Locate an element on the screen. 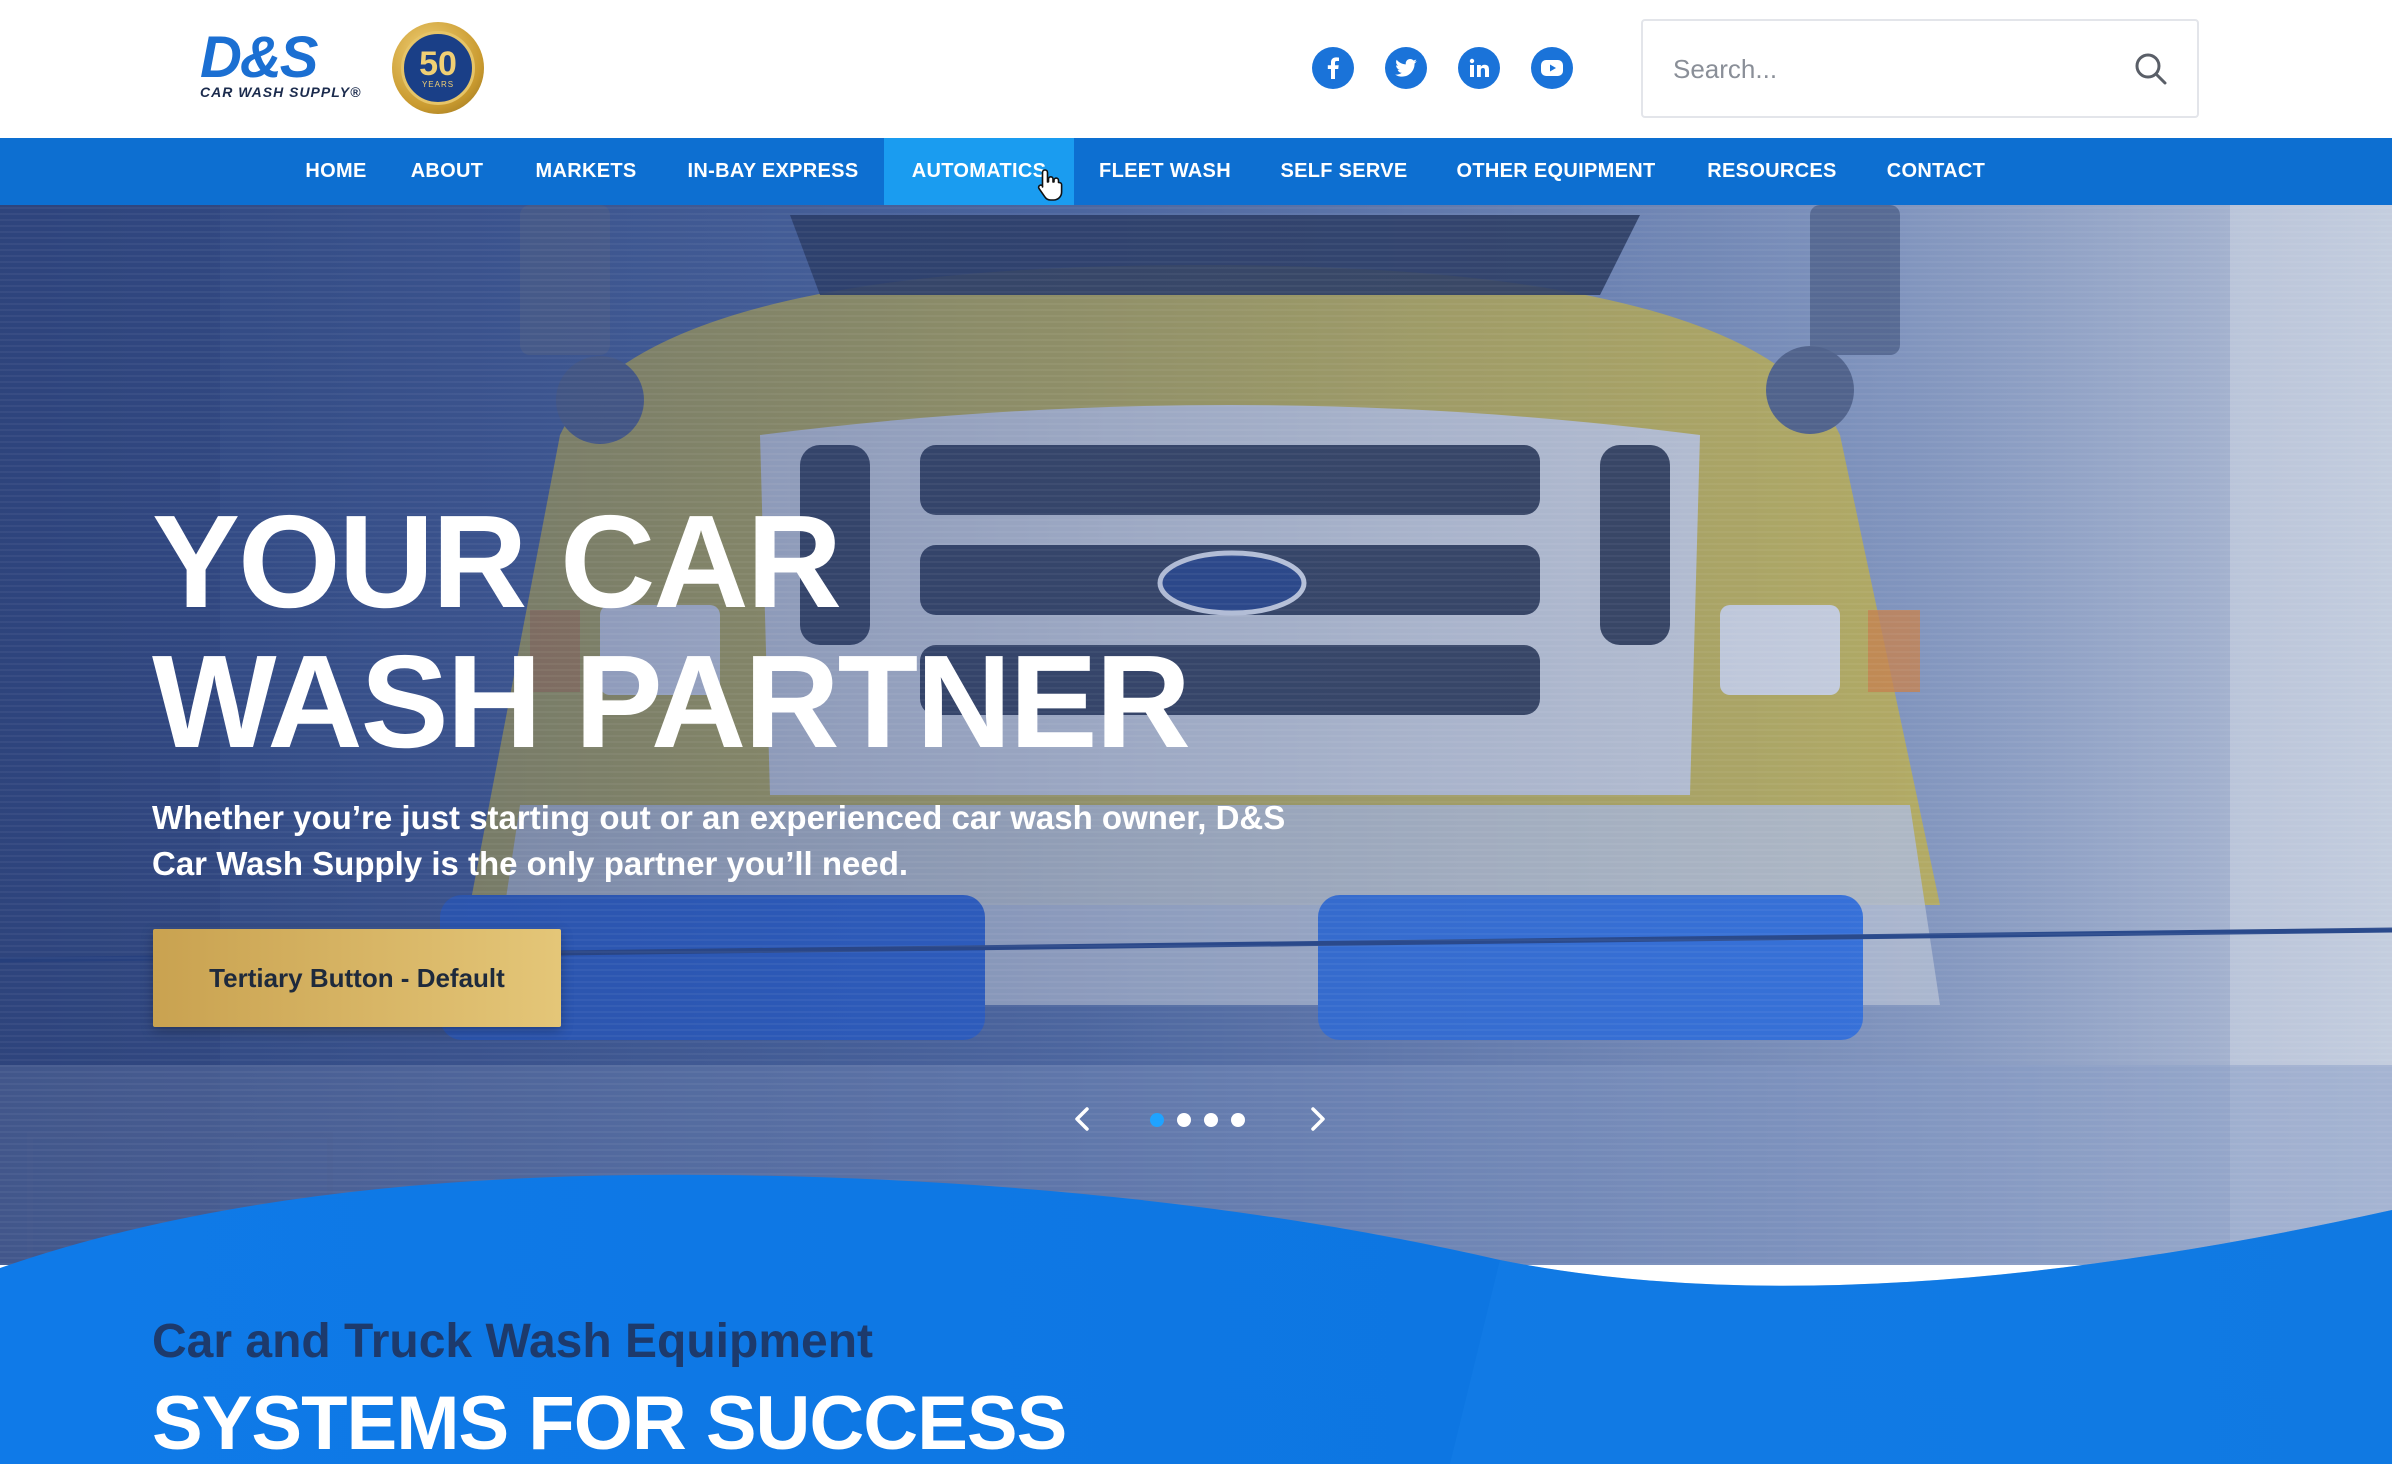  site-header: D&S CAR WASH SUPPLY® 50 YEARS is located at coordinates (1196, 69).